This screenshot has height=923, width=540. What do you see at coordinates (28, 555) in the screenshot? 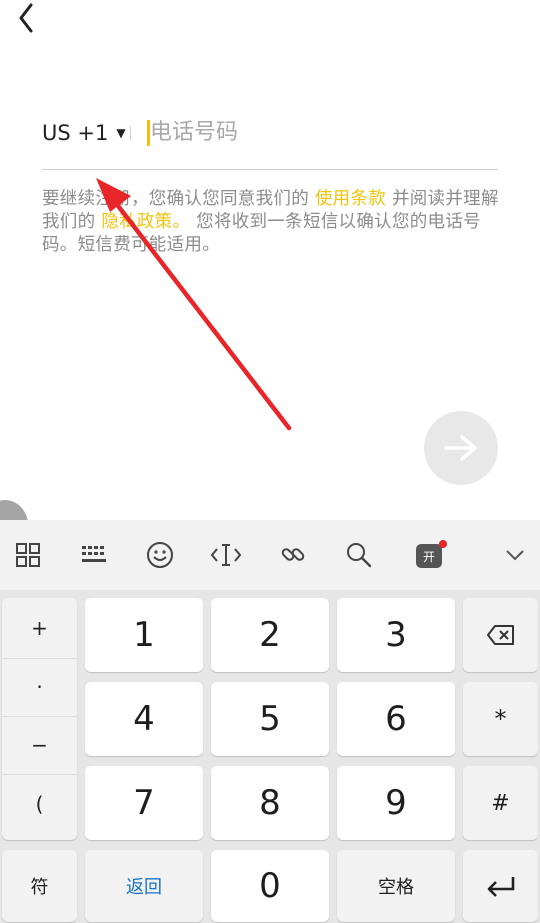
I see `grid-icon` at bounding box center [28, 555].